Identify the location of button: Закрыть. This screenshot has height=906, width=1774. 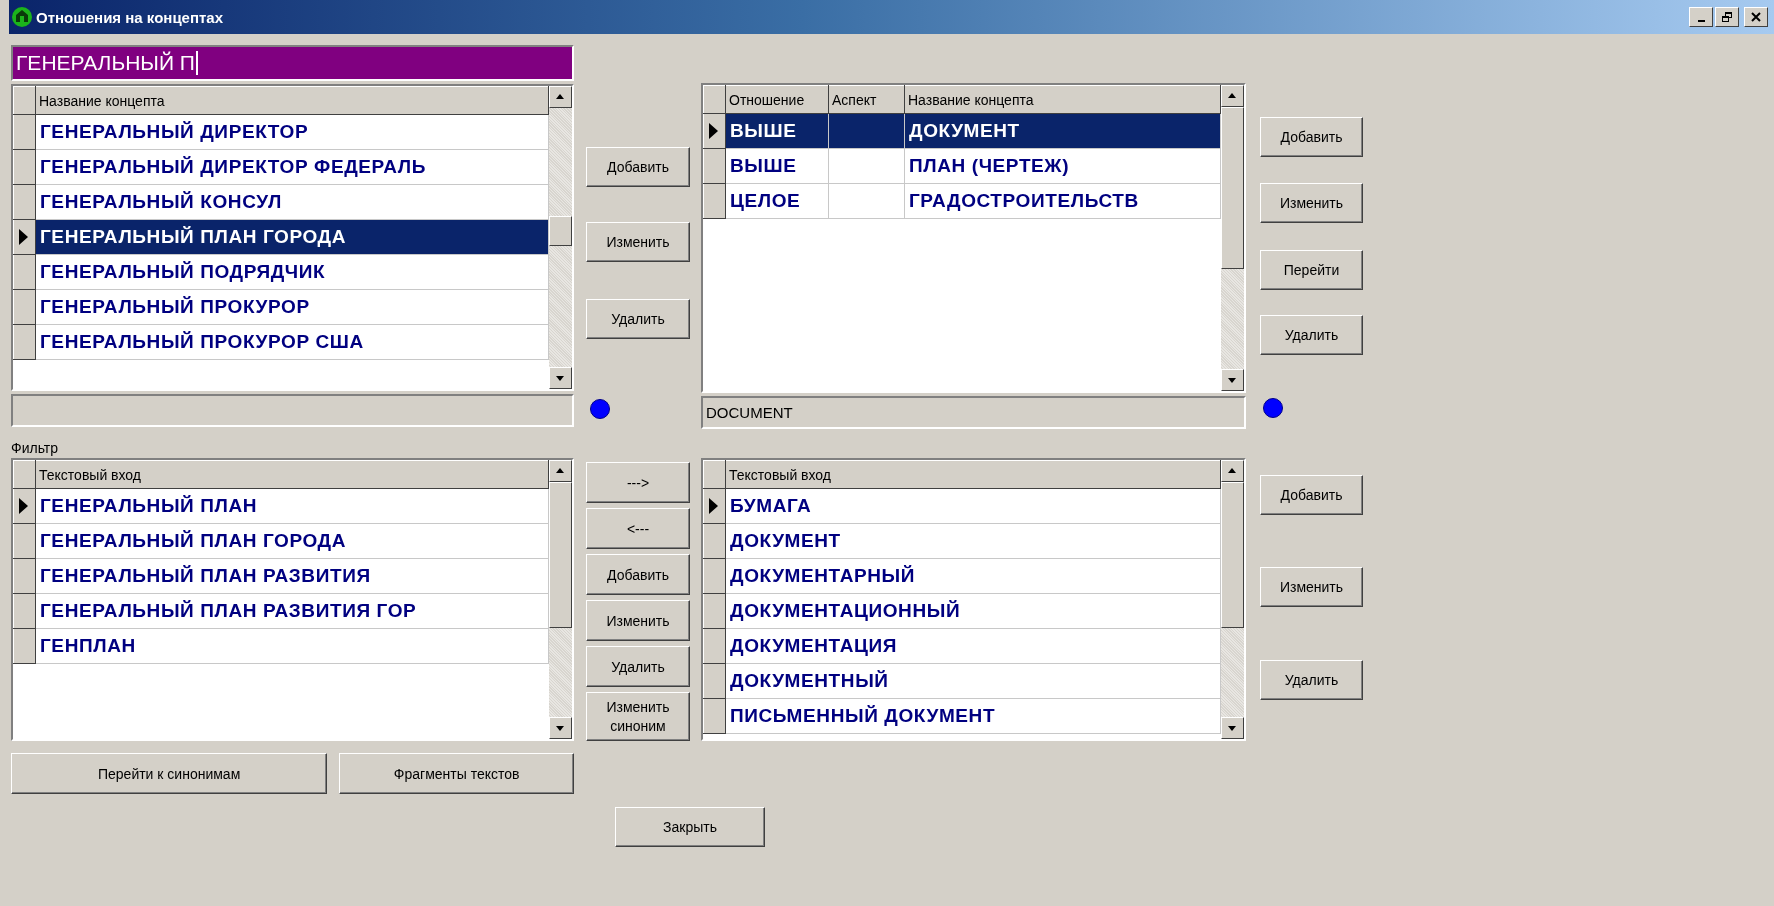
(690, 827).